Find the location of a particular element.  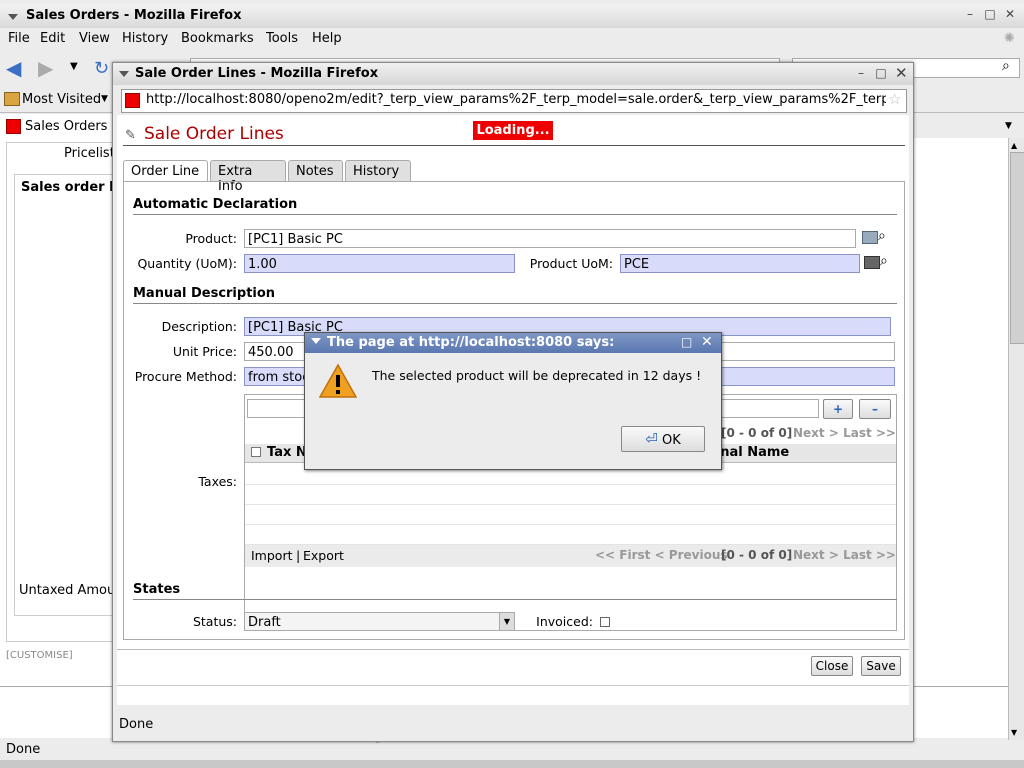

menu-view: View is located at coordinates (94, 38).